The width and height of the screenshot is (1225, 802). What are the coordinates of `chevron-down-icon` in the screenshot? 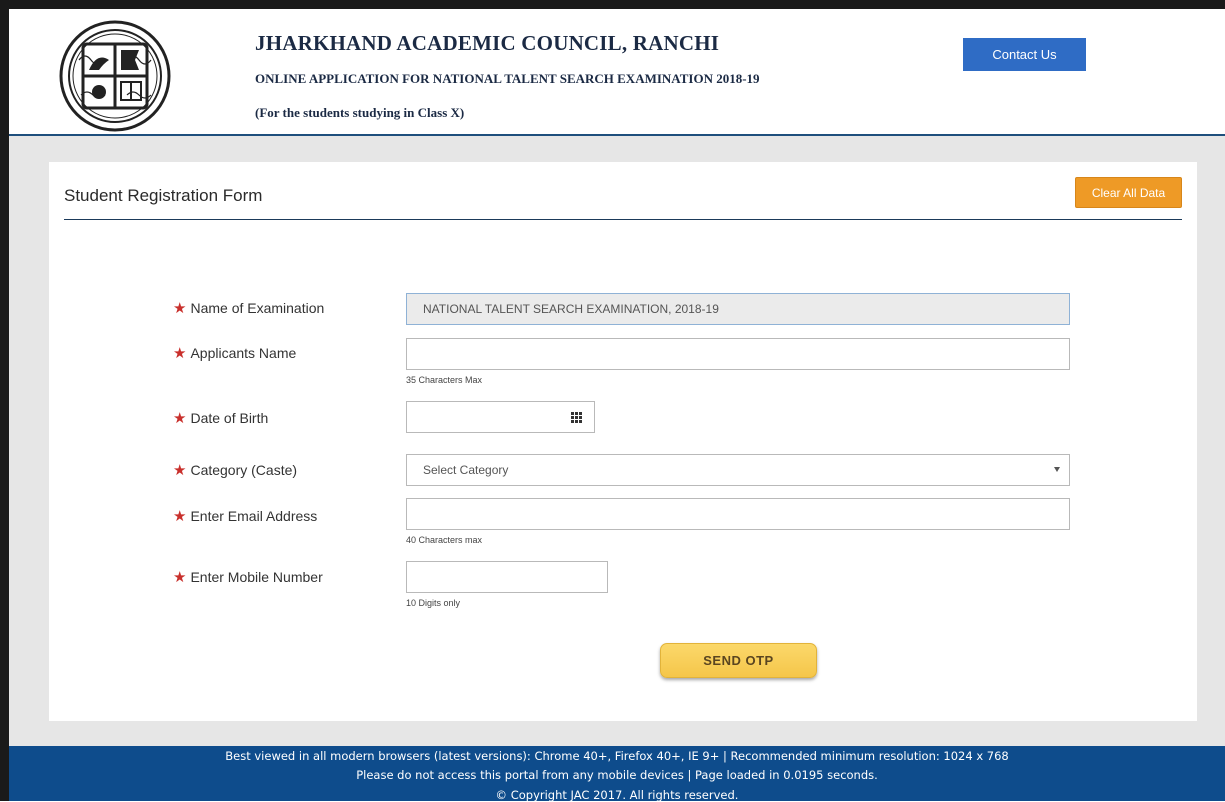 It's located at (1057, 469).